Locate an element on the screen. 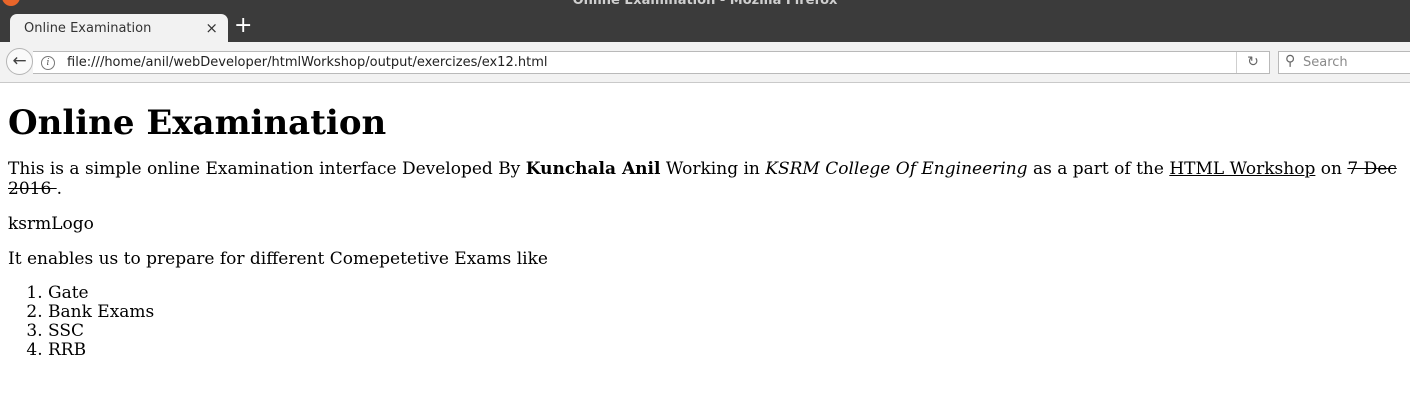 The height and width of the screenshot is (412, 1410). new-tab-button: + is located at coordinates (243, 26).